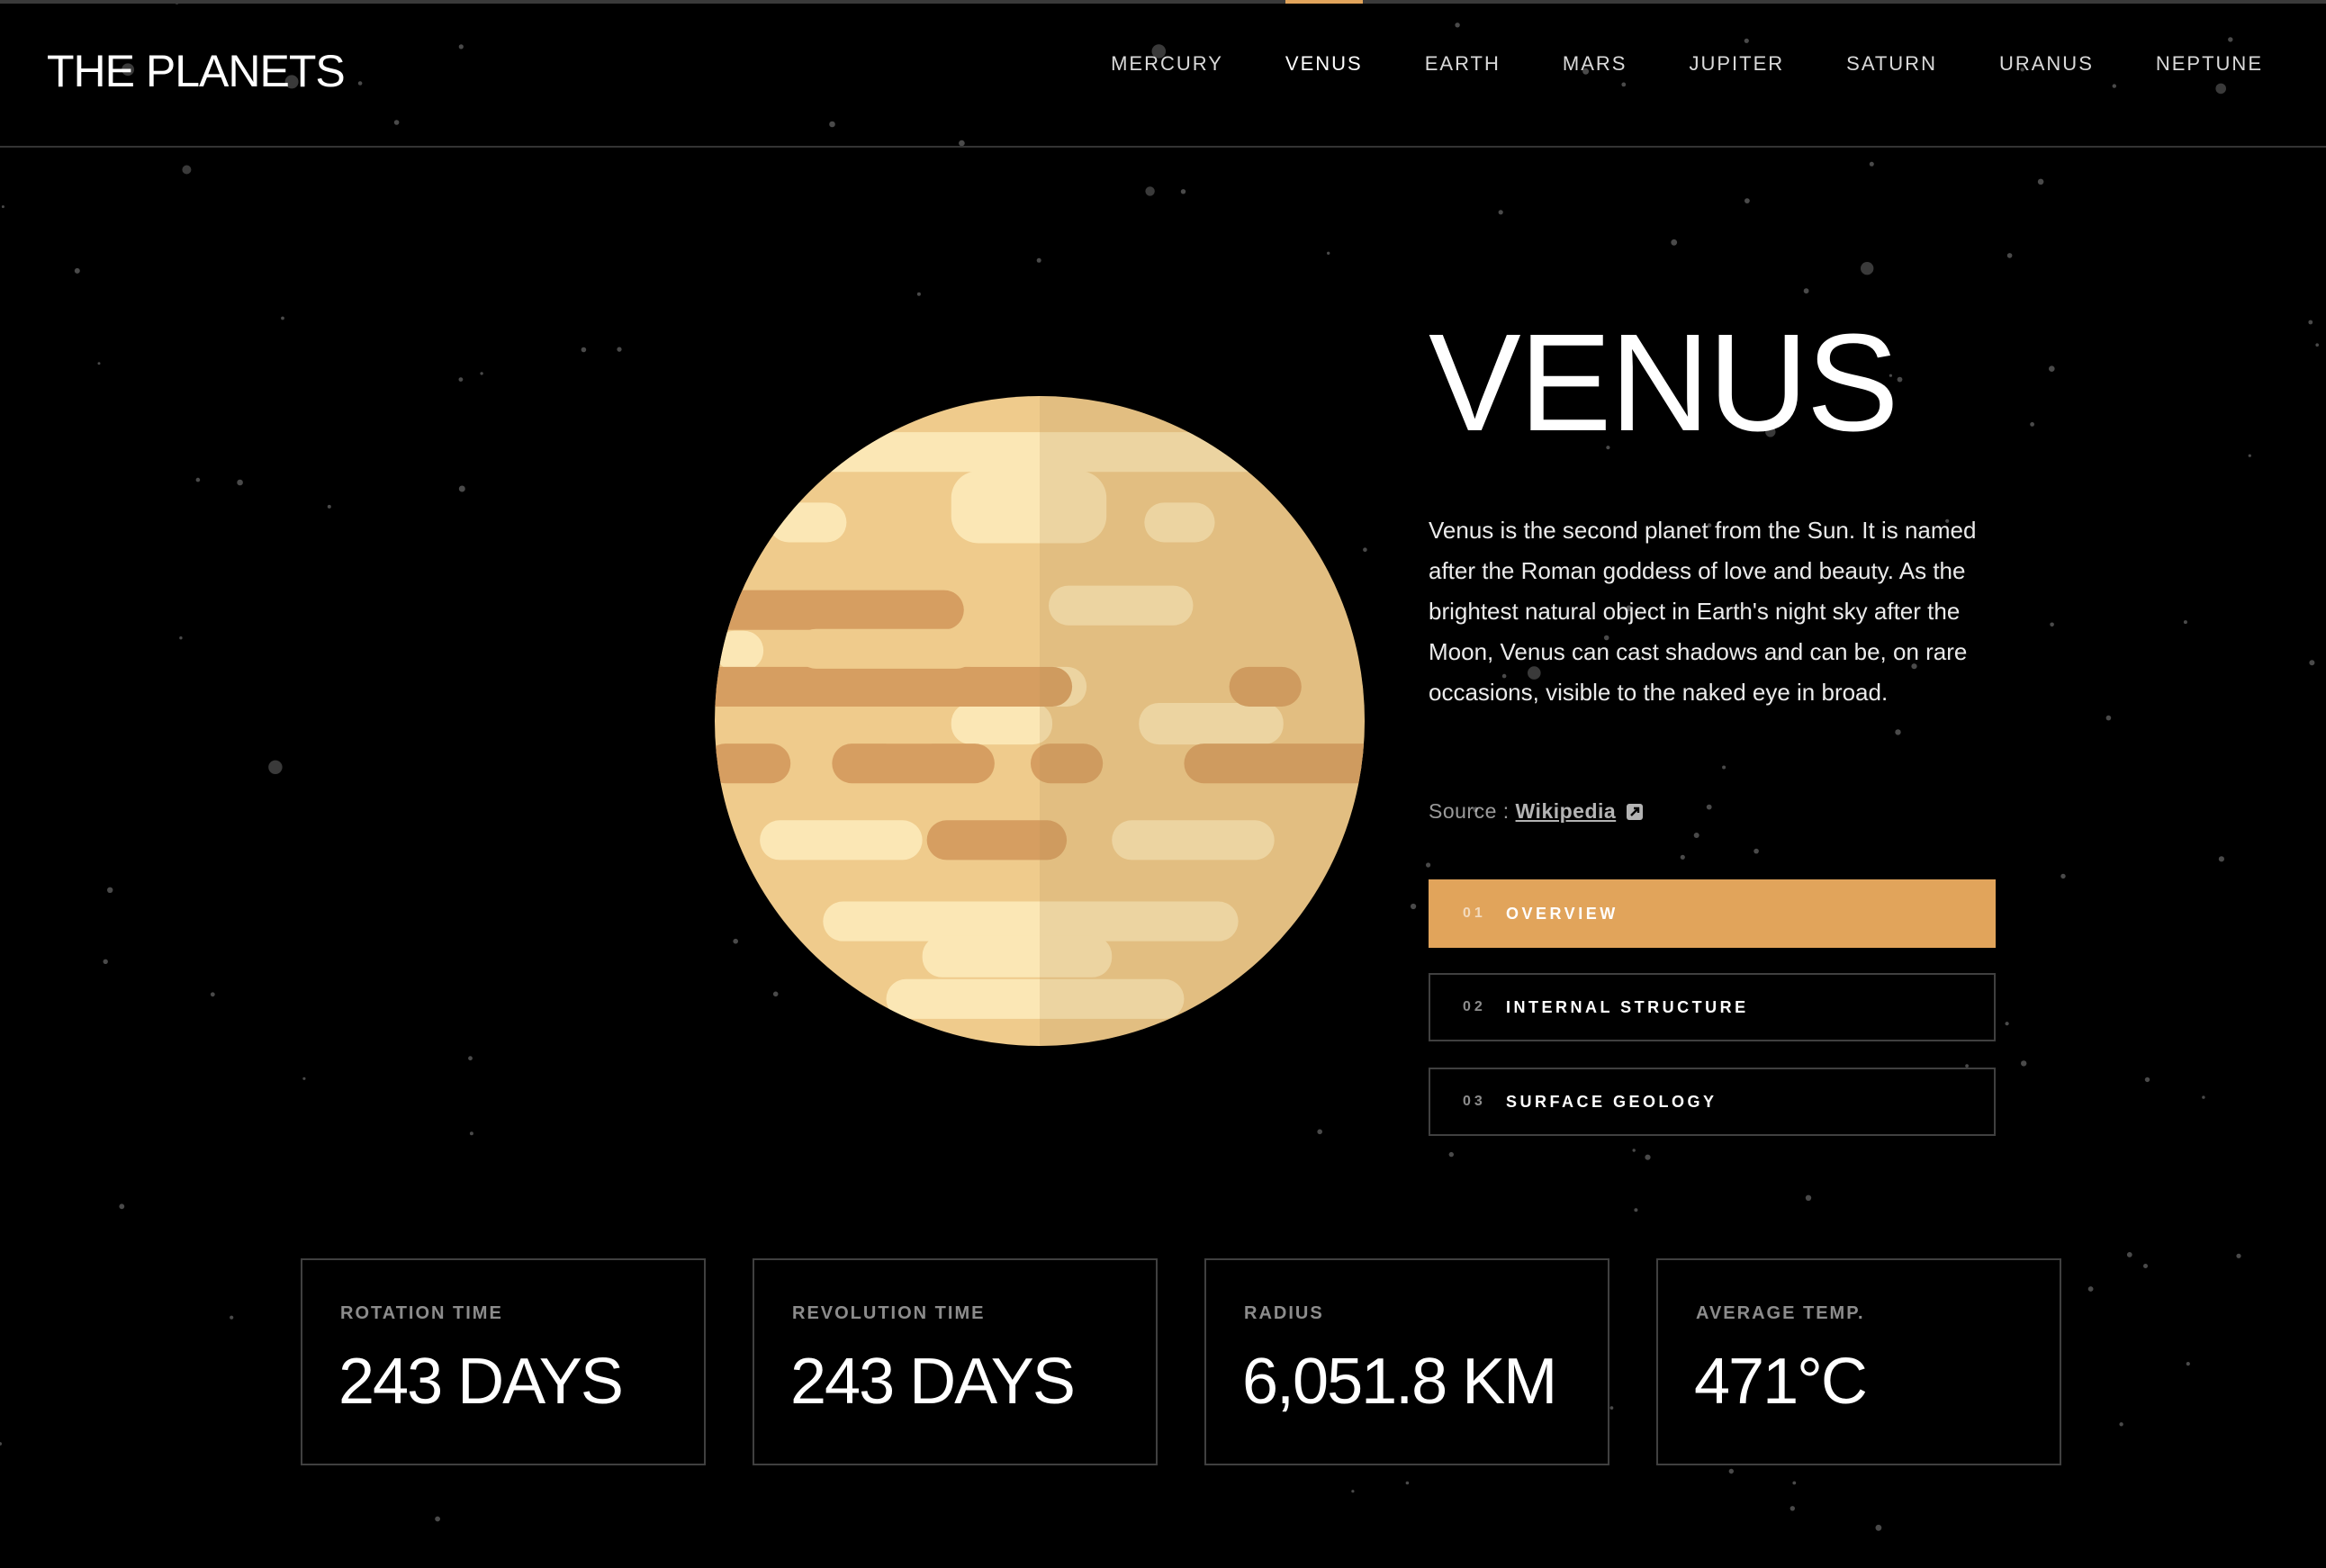 The width and height of the screenshot is (2326, 1568). What do you see at coordinates (1891, 74) in the screenshot?
I see `nav-item-saturn: SATURN` at bounding box center [1891, 74].